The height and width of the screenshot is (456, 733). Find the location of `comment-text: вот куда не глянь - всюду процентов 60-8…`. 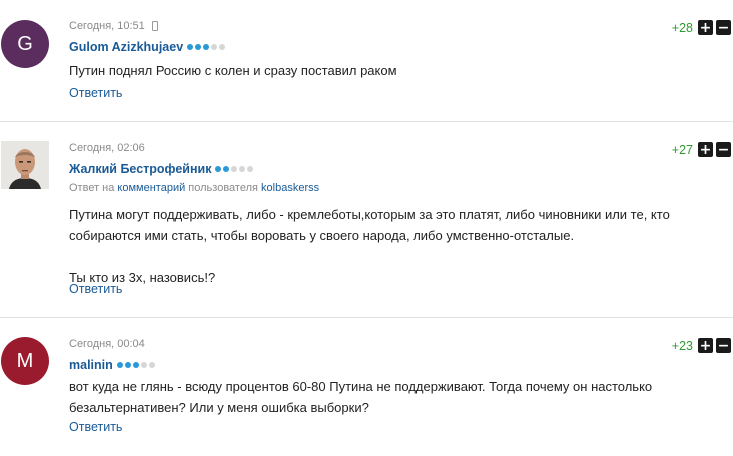

comment-text: вот куда не глянь - всюду процентов 60-8… is located at coordinates (361, 397).